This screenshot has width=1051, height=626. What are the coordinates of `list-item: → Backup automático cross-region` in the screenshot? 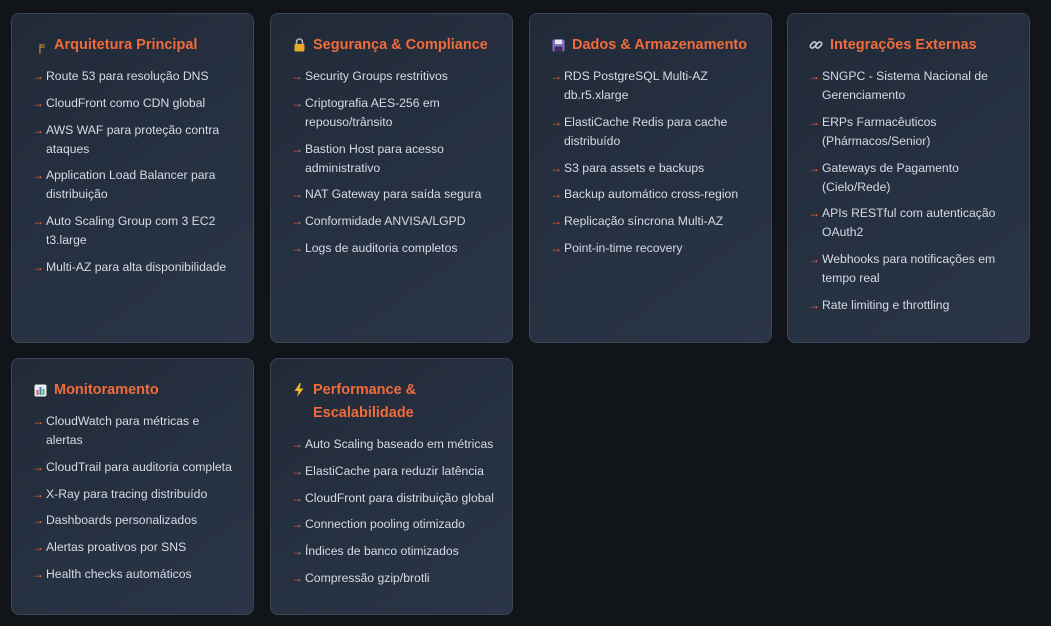 It's located at (651, 194).